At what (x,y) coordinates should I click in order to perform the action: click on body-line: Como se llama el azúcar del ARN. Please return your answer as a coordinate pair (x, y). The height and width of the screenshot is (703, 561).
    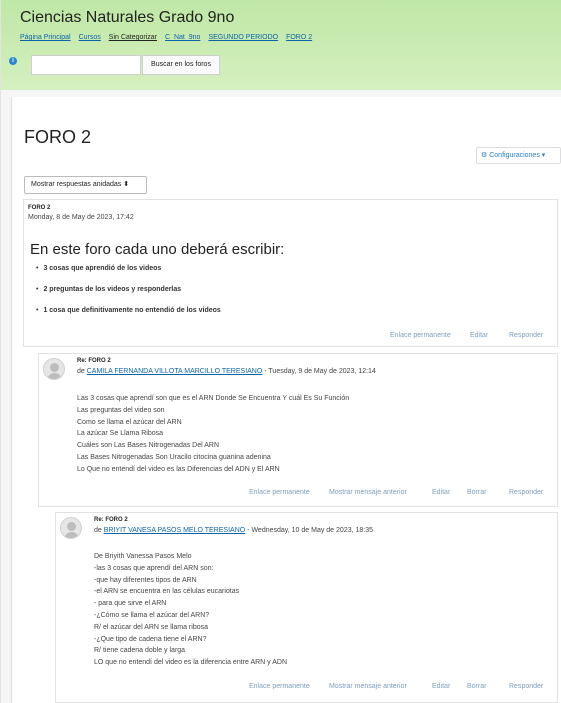
    Looking at the image, I should click on (129, 422).